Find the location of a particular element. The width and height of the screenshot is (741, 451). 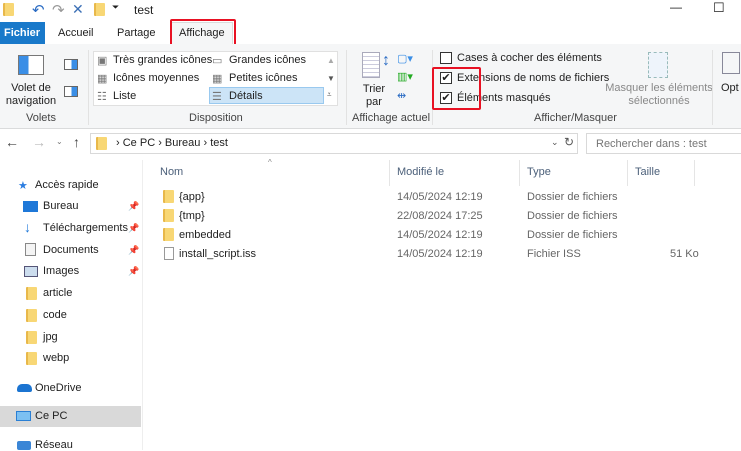

item-checkboxes-label: Cases à cocher des éléments is located at coordinates (529, 58).